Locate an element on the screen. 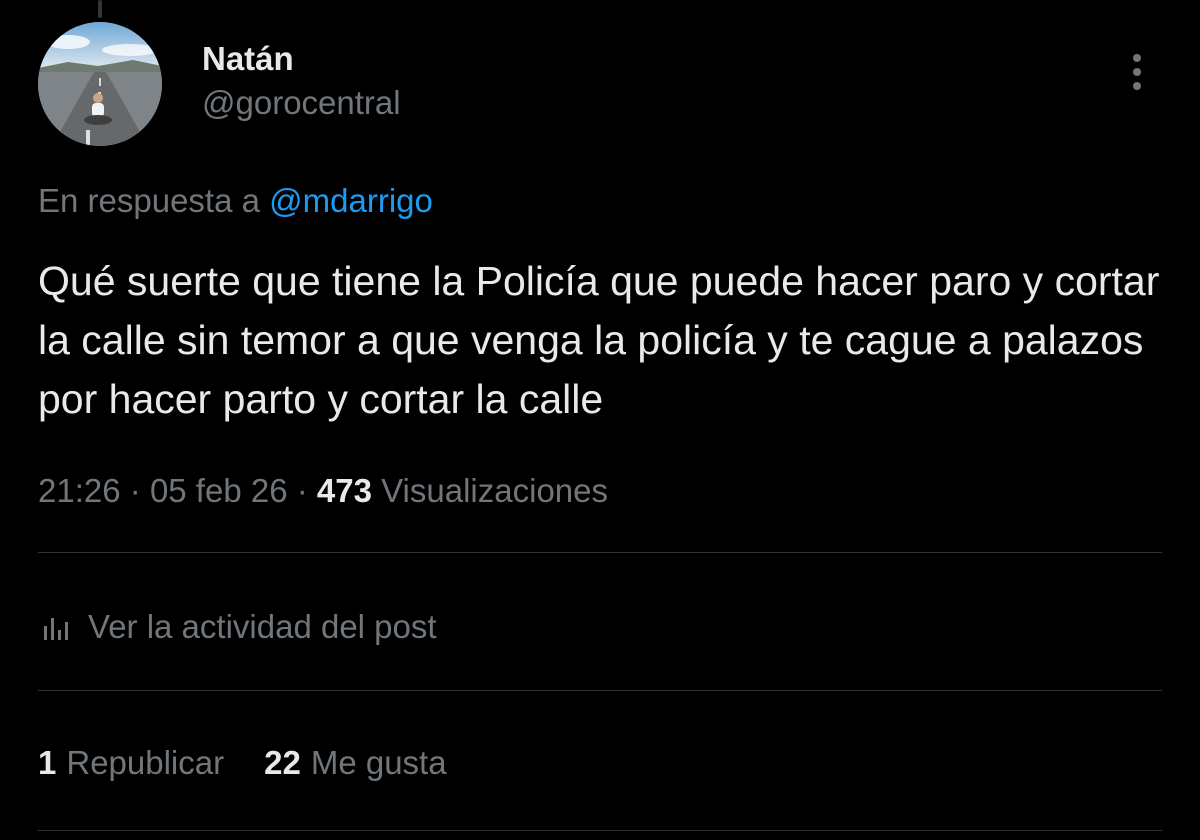 The width and height of the screenshot is (1200, 840). tweet-date: 05 feb 26 is located at coordinates (219, 490).